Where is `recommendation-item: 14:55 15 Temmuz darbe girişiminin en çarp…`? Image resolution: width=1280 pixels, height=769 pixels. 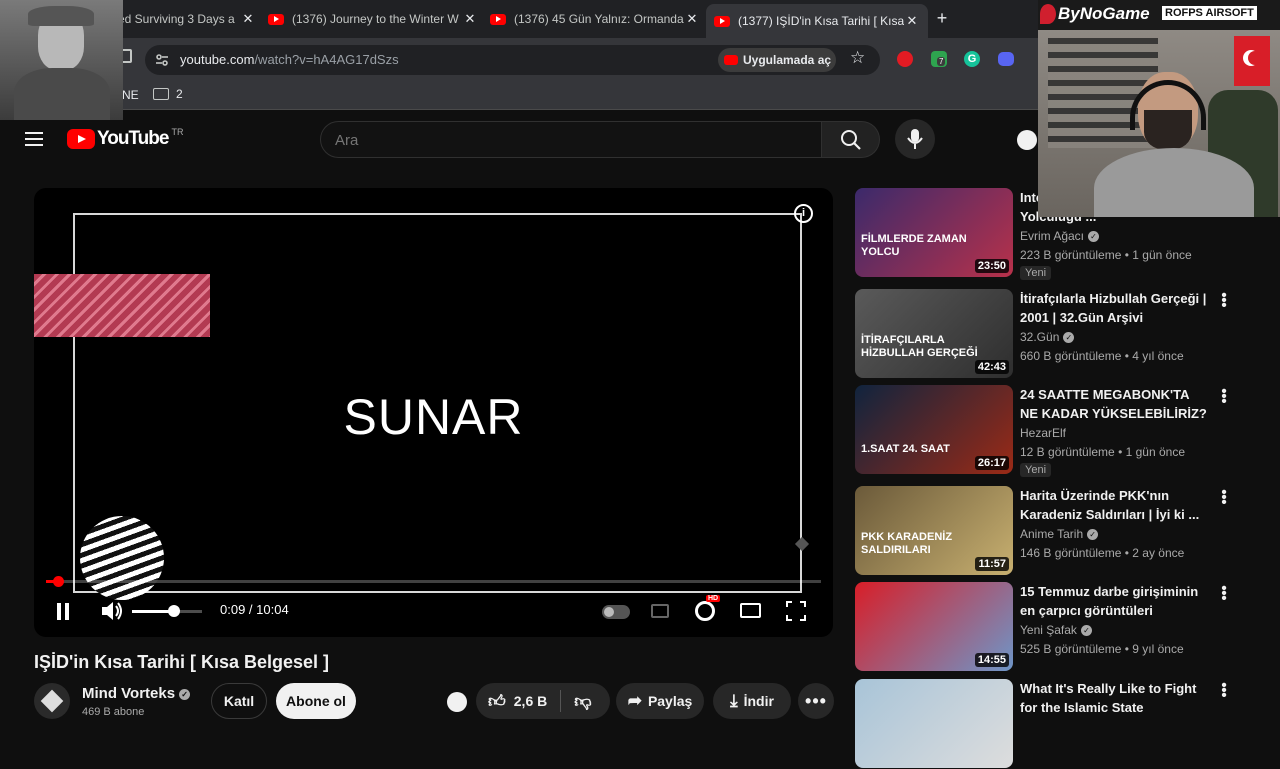 recommendation-item: 14:55 15 Temmuz darbe girişiminin en çarp… is located at coordinates (1050, 626).